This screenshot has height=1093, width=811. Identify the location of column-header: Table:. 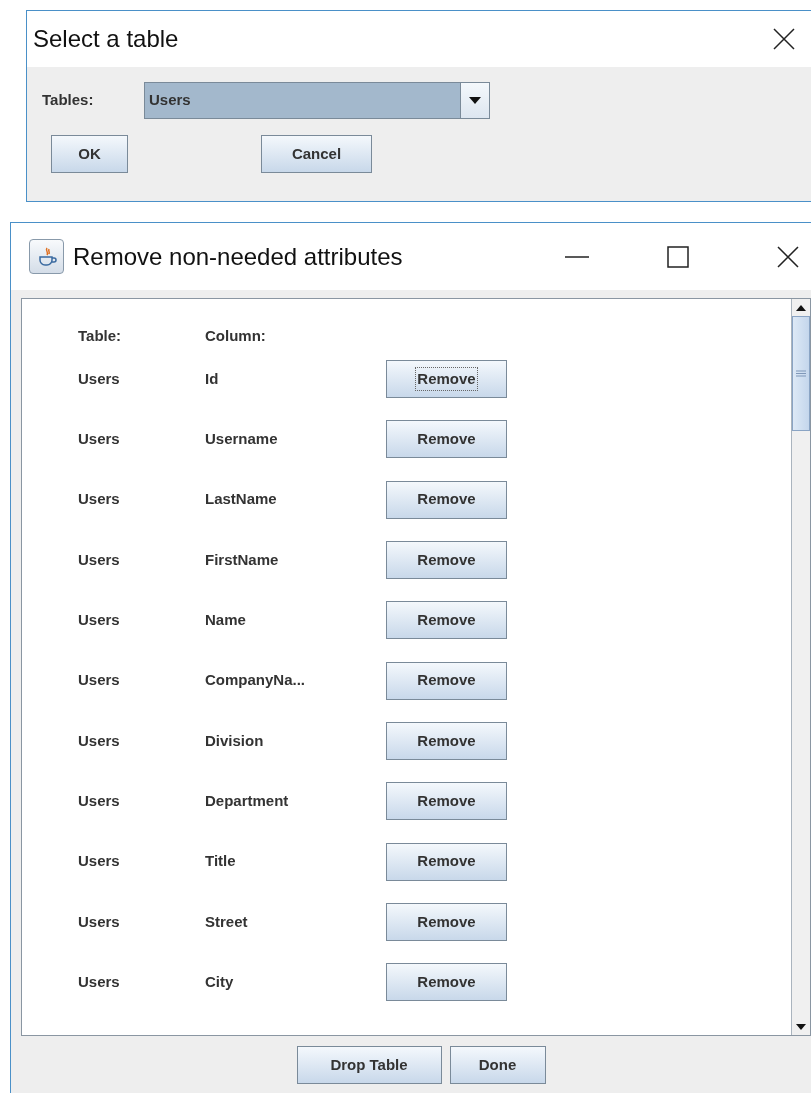
(100, 335).